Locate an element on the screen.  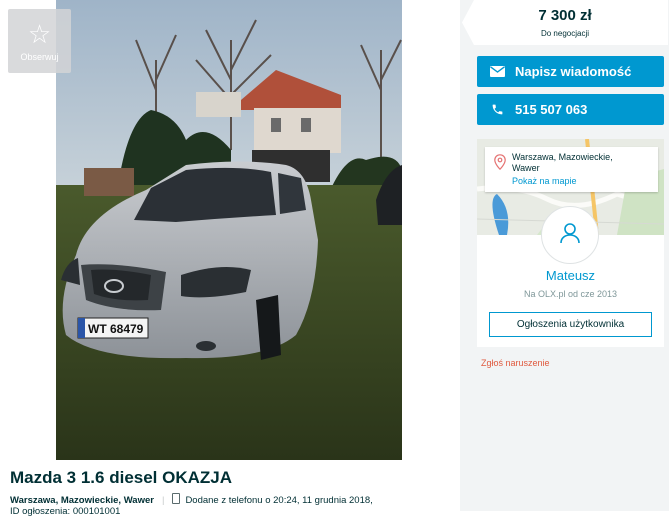
avatar is located at coordinates (570, 235).